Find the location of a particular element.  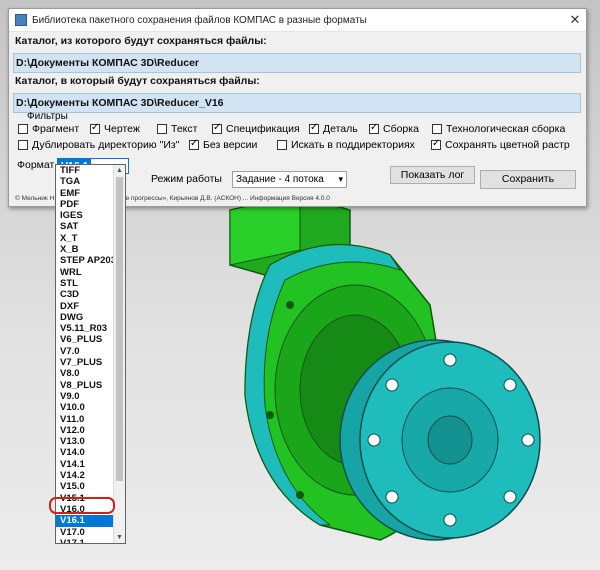

format-option: TIFF is located at coordinates (85, 170).